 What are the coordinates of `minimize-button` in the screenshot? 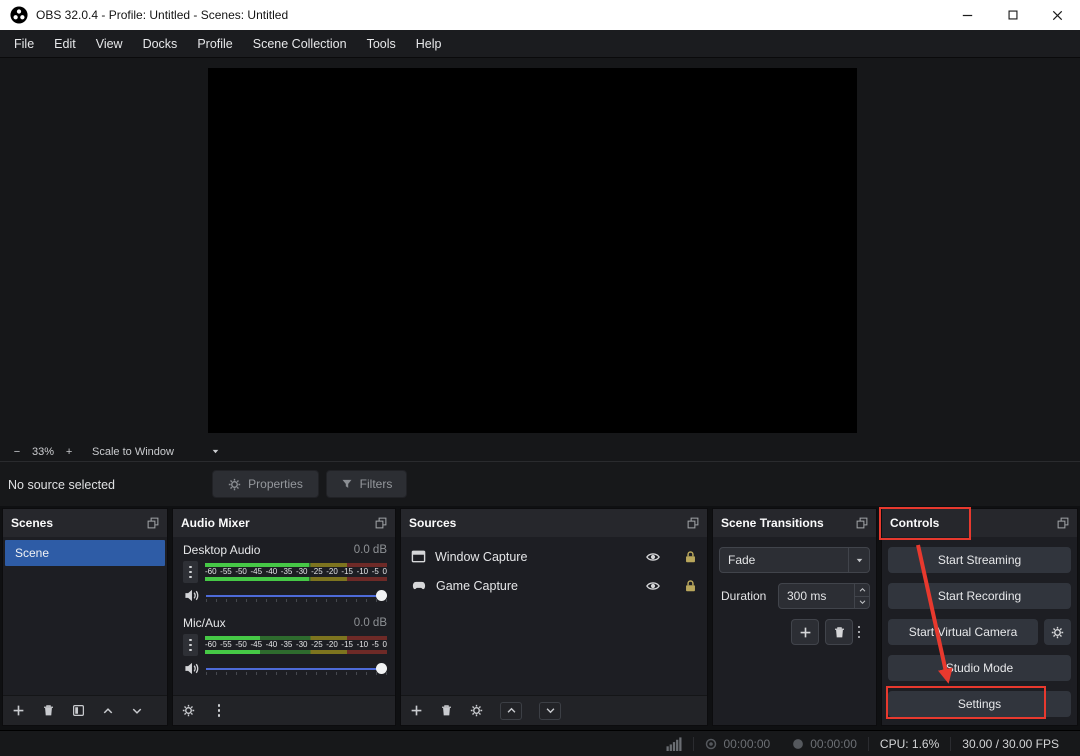 It's located at (967, 15).